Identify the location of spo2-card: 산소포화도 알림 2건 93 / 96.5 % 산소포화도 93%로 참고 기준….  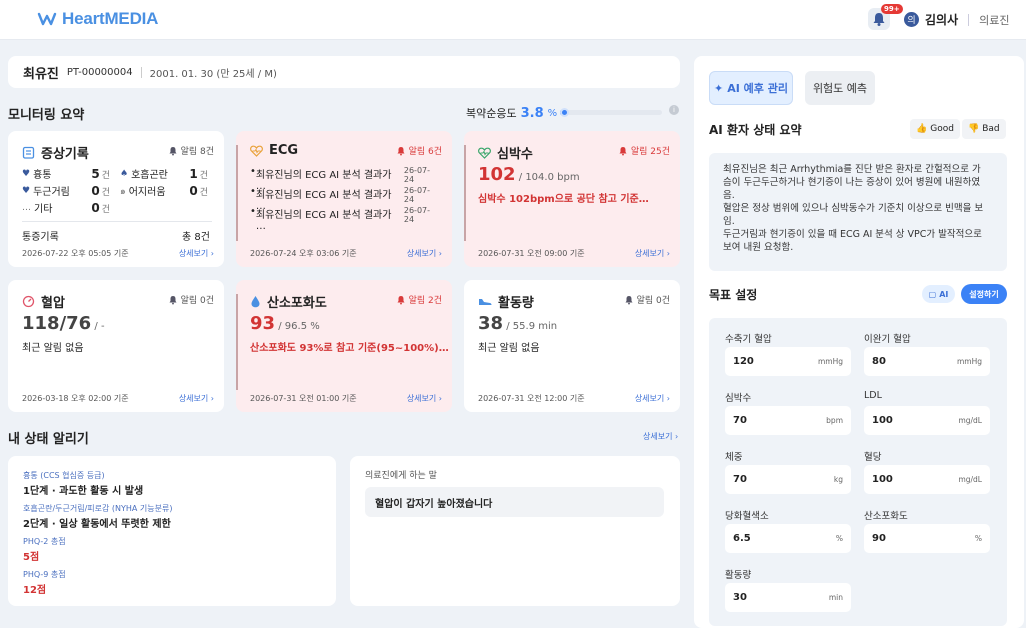
(344, 346).